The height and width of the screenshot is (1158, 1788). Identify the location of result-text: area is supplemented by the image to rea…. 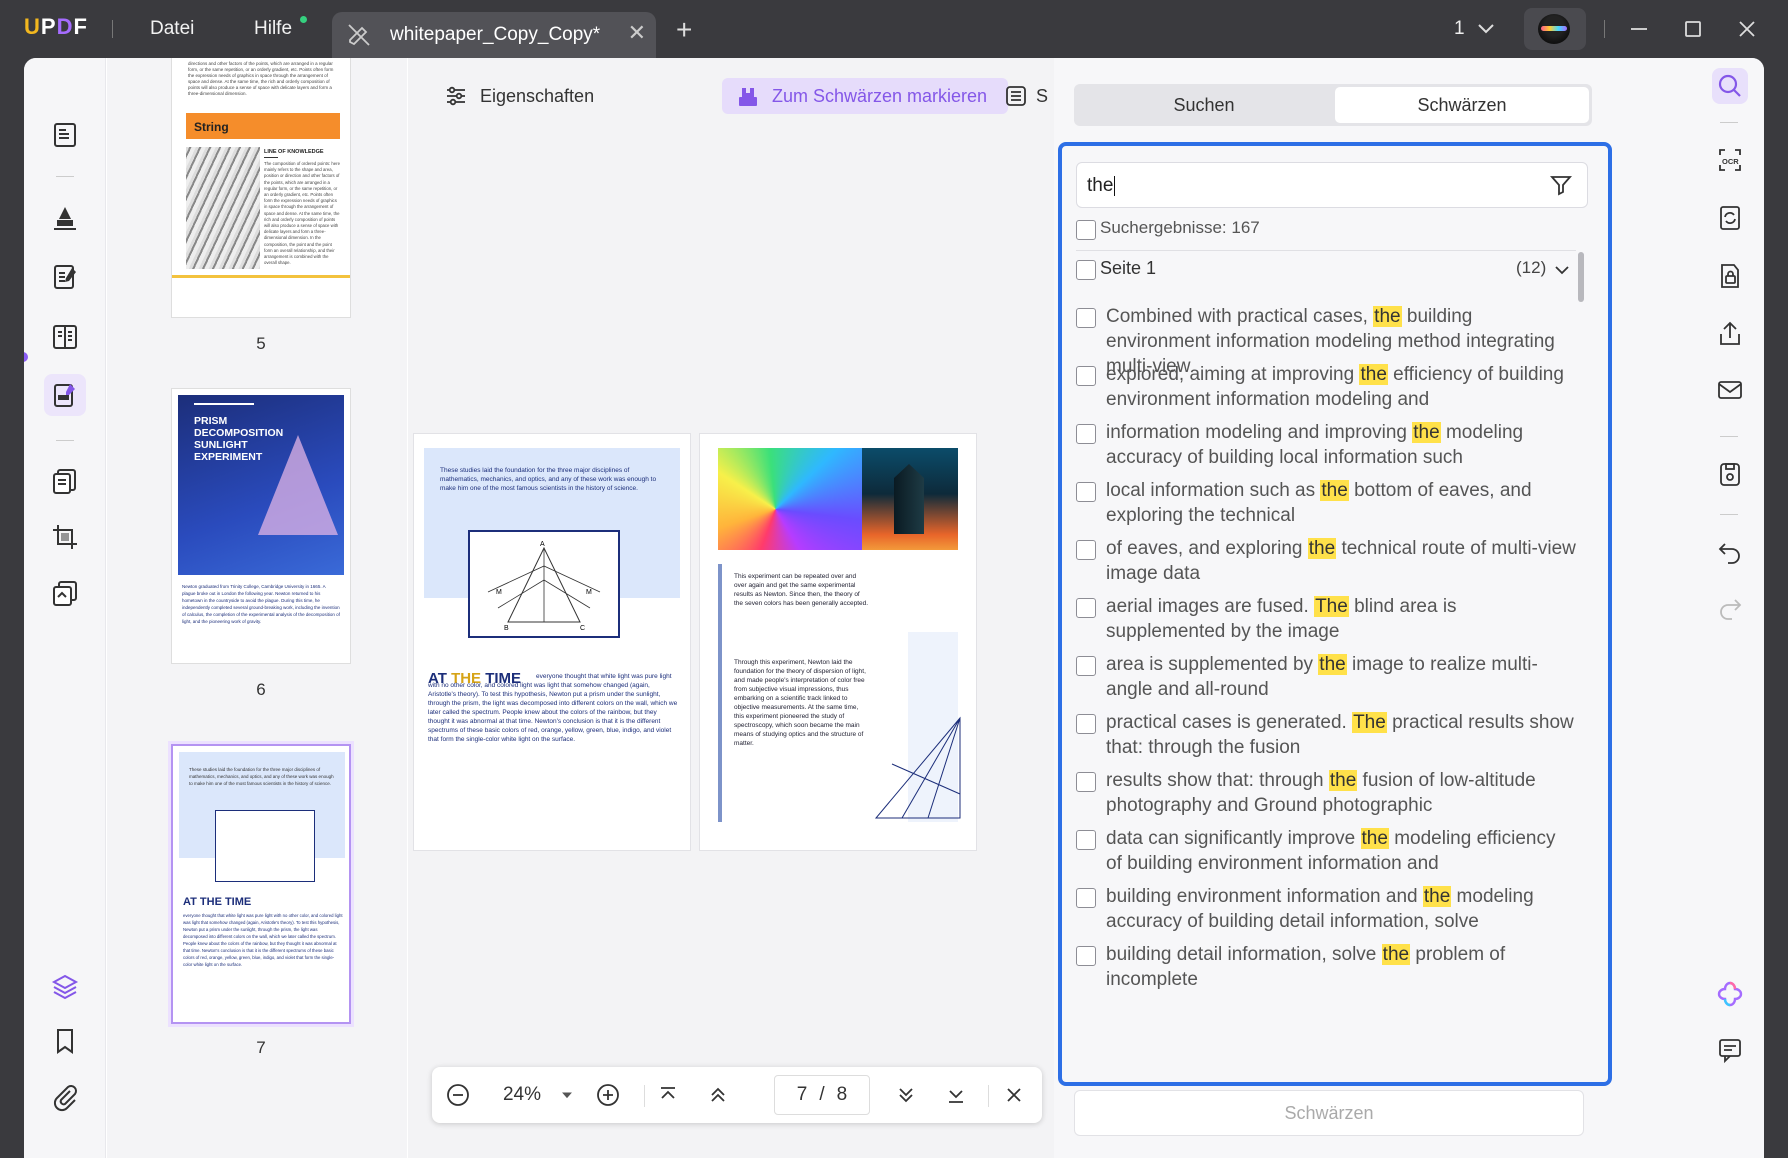
(1341, 677).